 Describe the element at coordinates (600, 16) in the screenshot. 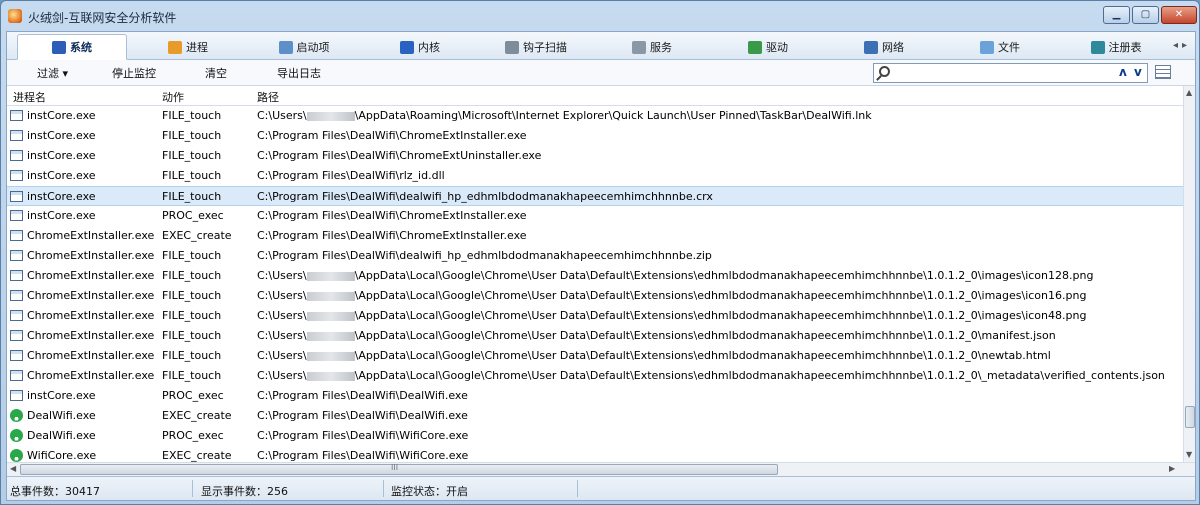

I see `title-bar: 火绒剑-互联网安全分析软件 ▁ ▢ ✕` at that location.